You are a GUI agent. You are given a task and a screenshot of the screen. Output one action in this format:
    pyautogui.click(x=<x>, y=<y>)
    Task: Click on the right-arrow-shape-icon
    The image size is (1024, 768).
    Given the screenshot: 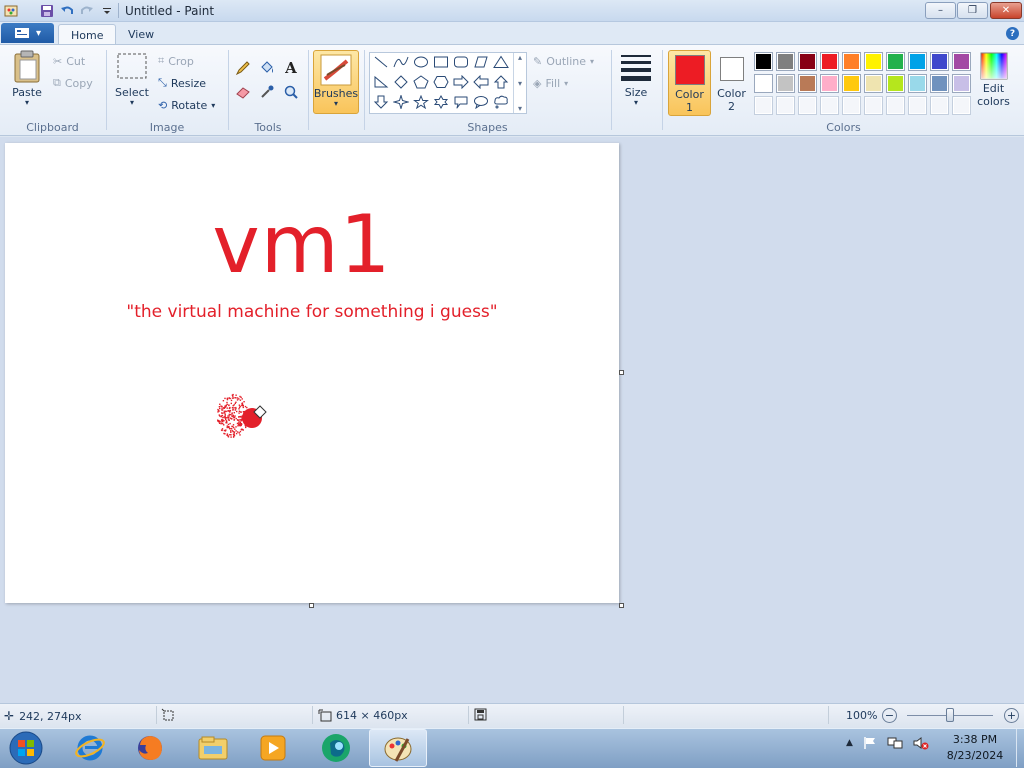 What is the action you would take?
    pyautogui.click(x=461, y=82)
    